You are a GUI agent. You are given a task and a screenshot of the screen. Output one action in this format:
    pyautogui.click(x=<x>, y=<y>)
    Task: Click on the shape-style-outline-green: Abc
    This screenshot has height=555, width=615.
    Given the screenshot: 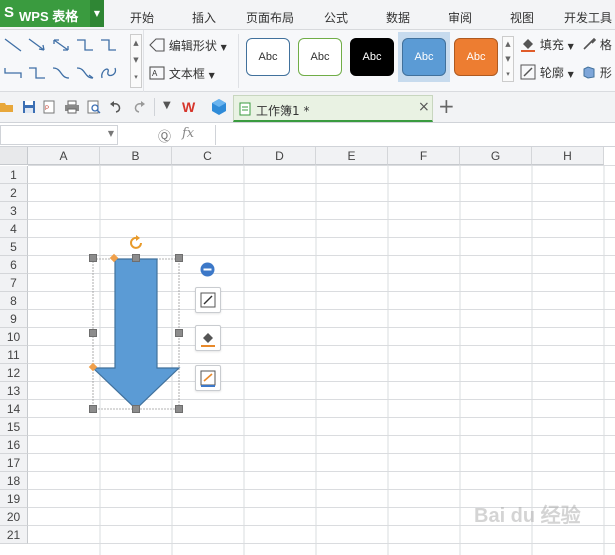 What is the action you would take?
    pyautogui.click(x=320, y=57)
    